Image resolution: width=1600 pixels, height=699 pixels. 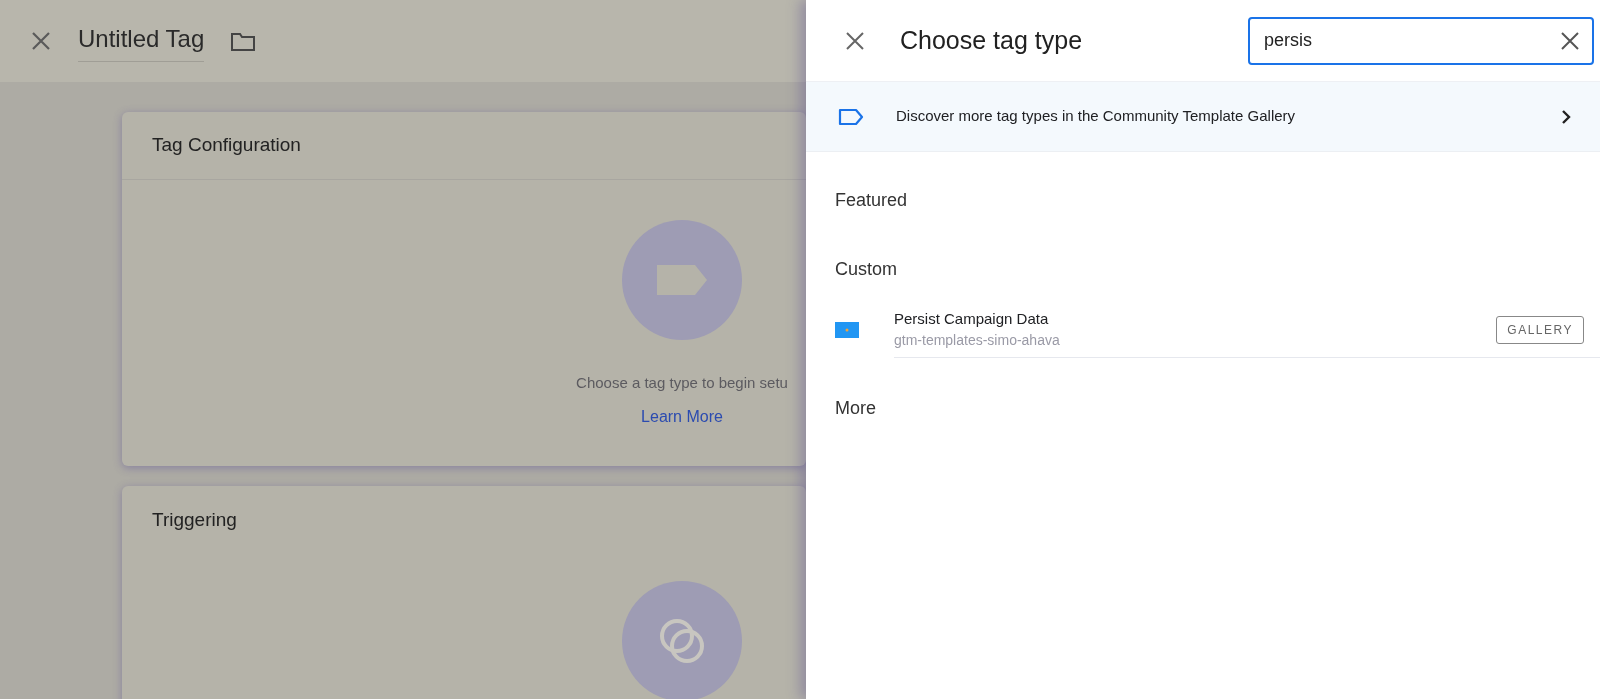 I want to click on learn-more-link: Learn More, so click(x=682, y=416).